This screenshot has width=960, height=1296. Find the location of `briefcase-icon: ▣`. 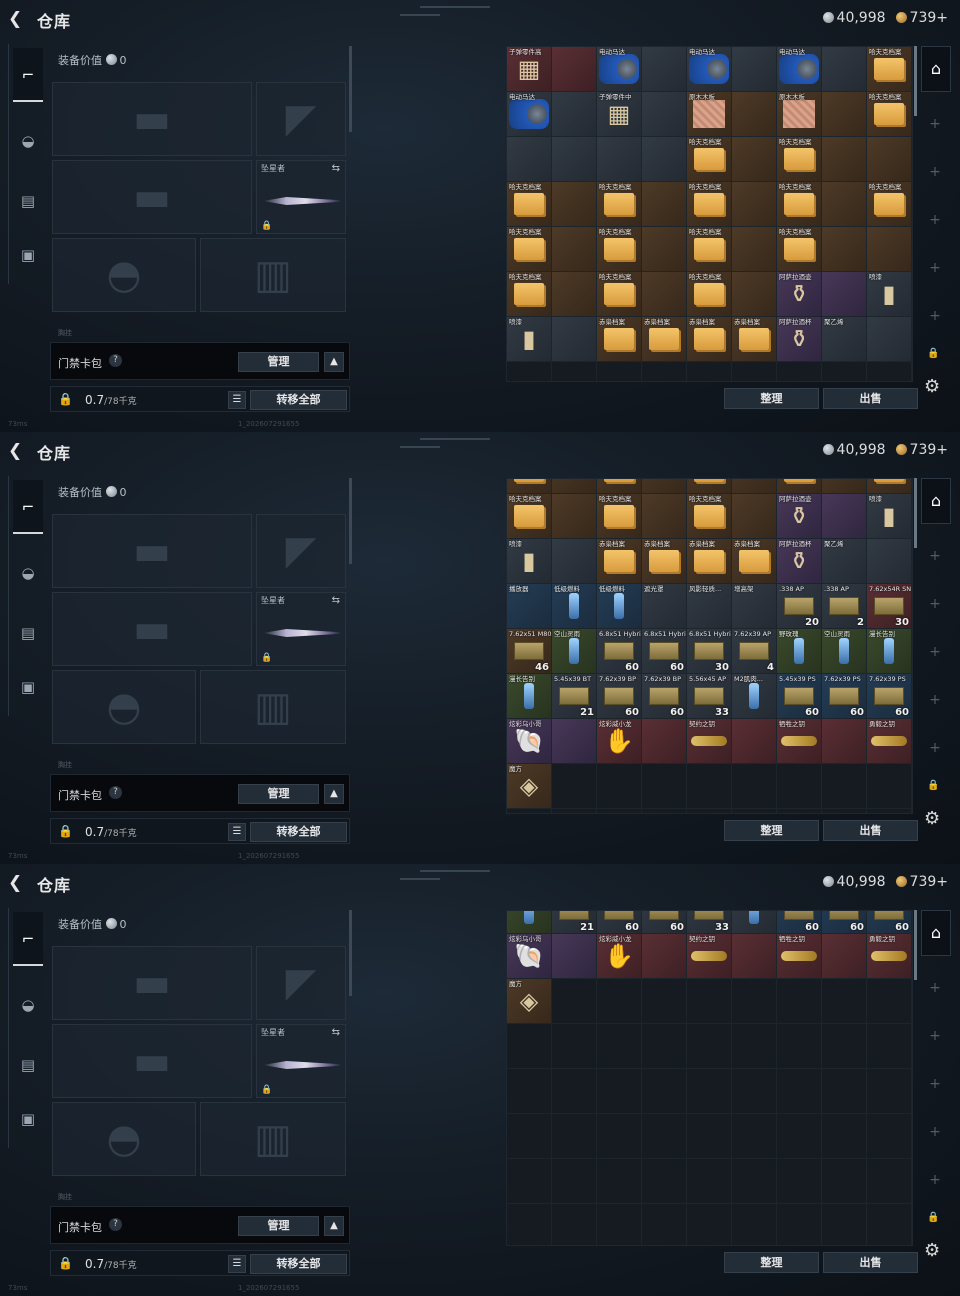

briefcase-icon: ▣ is located at coordinates (28, 255).